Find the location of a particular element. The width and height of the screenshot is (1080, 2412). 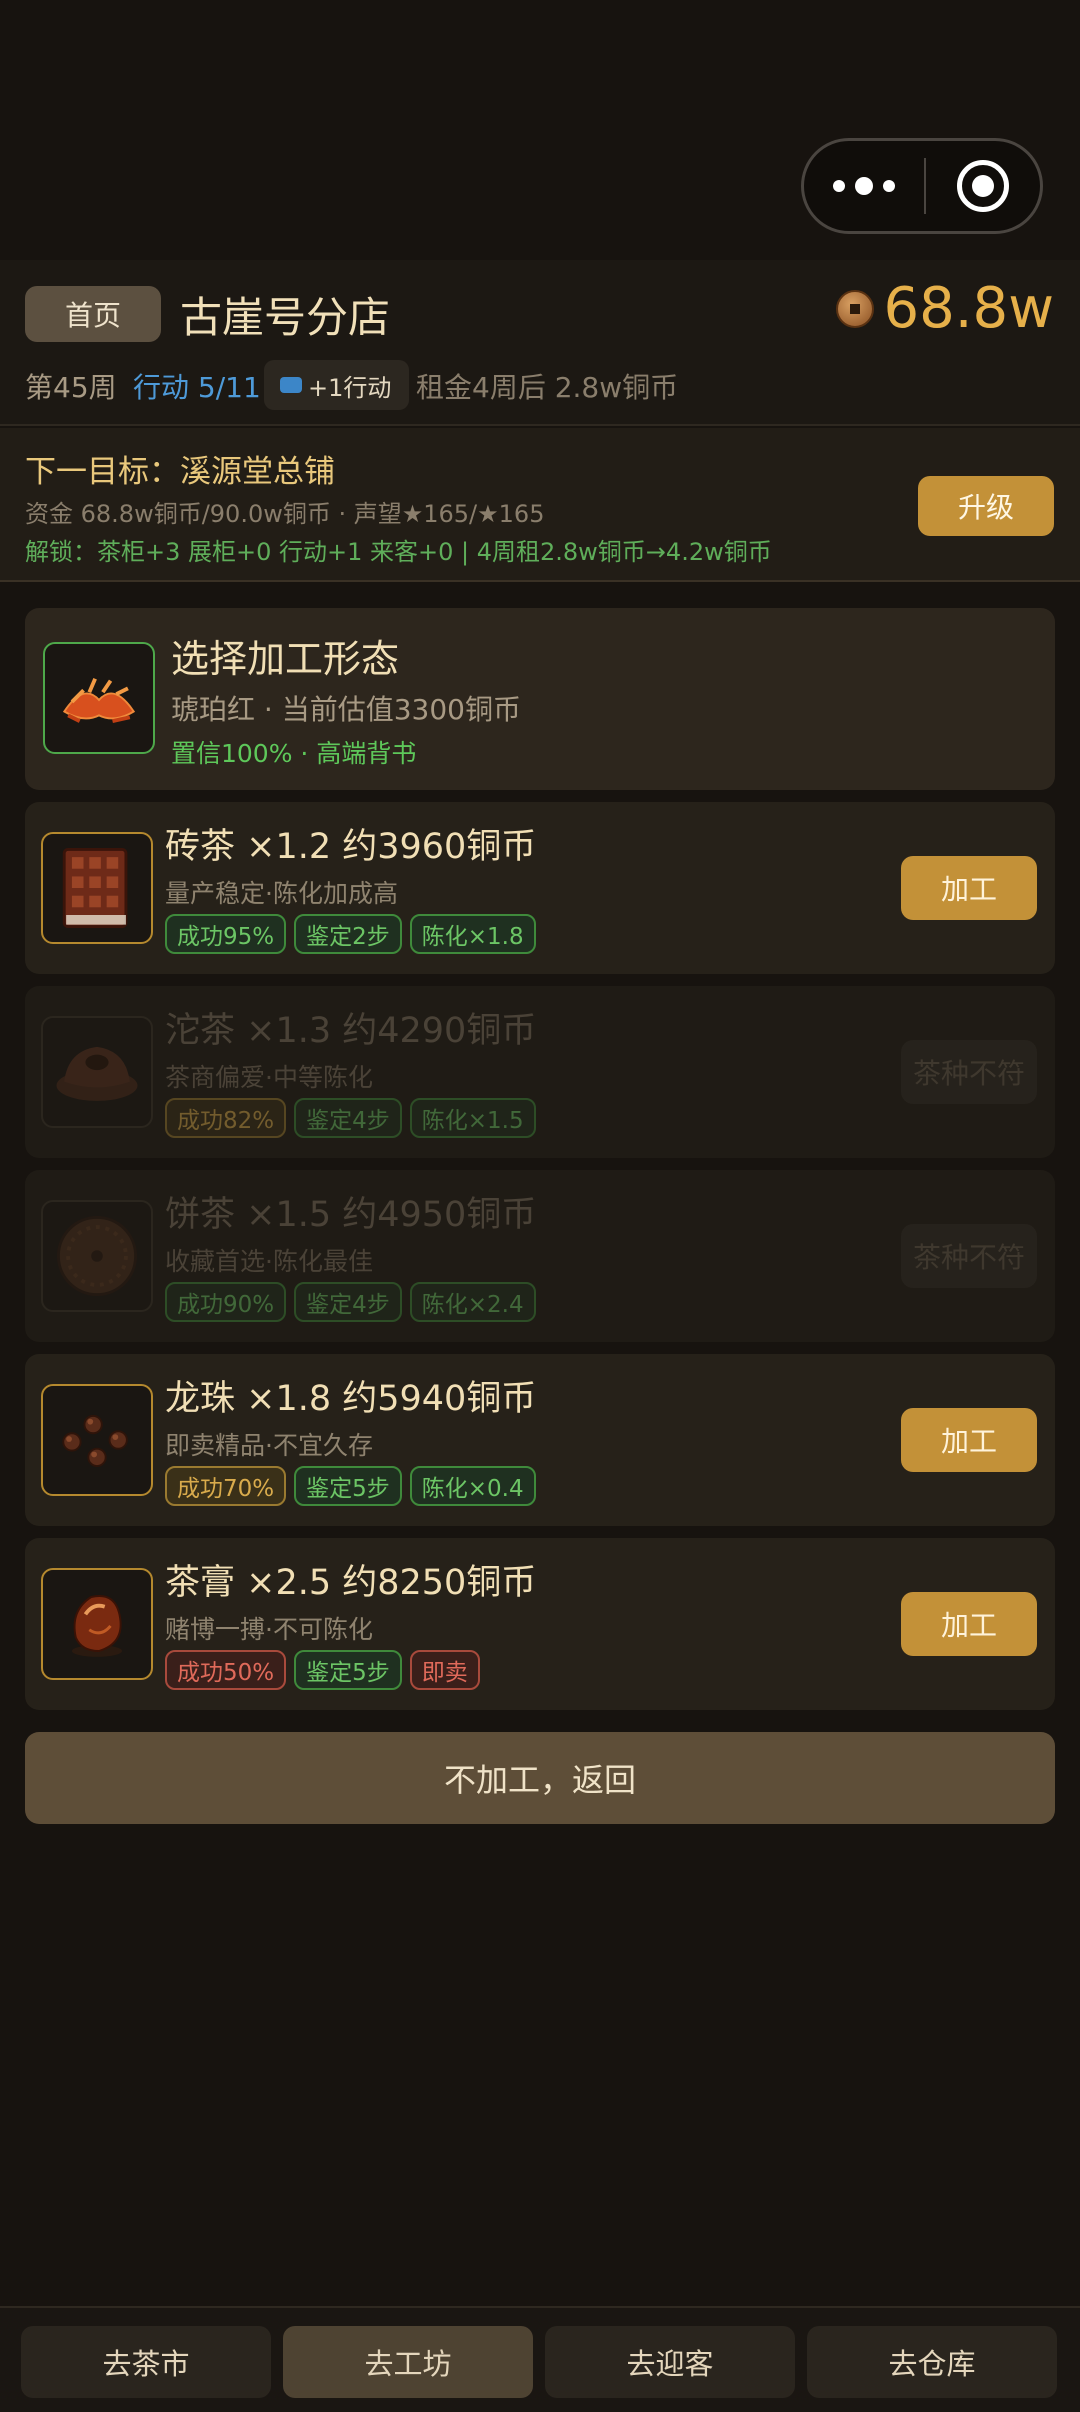

dried-tea-icon is located at coordinates (99, 698).